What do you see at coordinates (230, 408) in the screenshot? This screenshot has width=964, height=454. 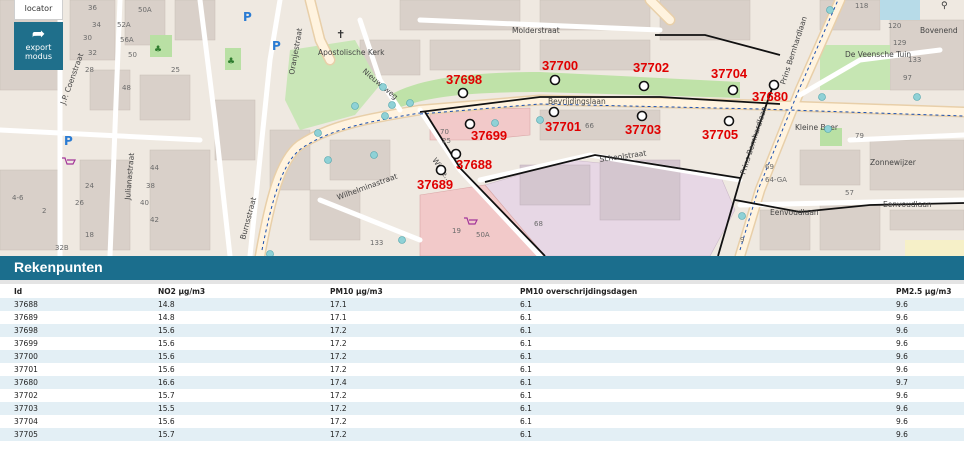 I see `table-cell: 15.5` at bounding box center [230, 408].